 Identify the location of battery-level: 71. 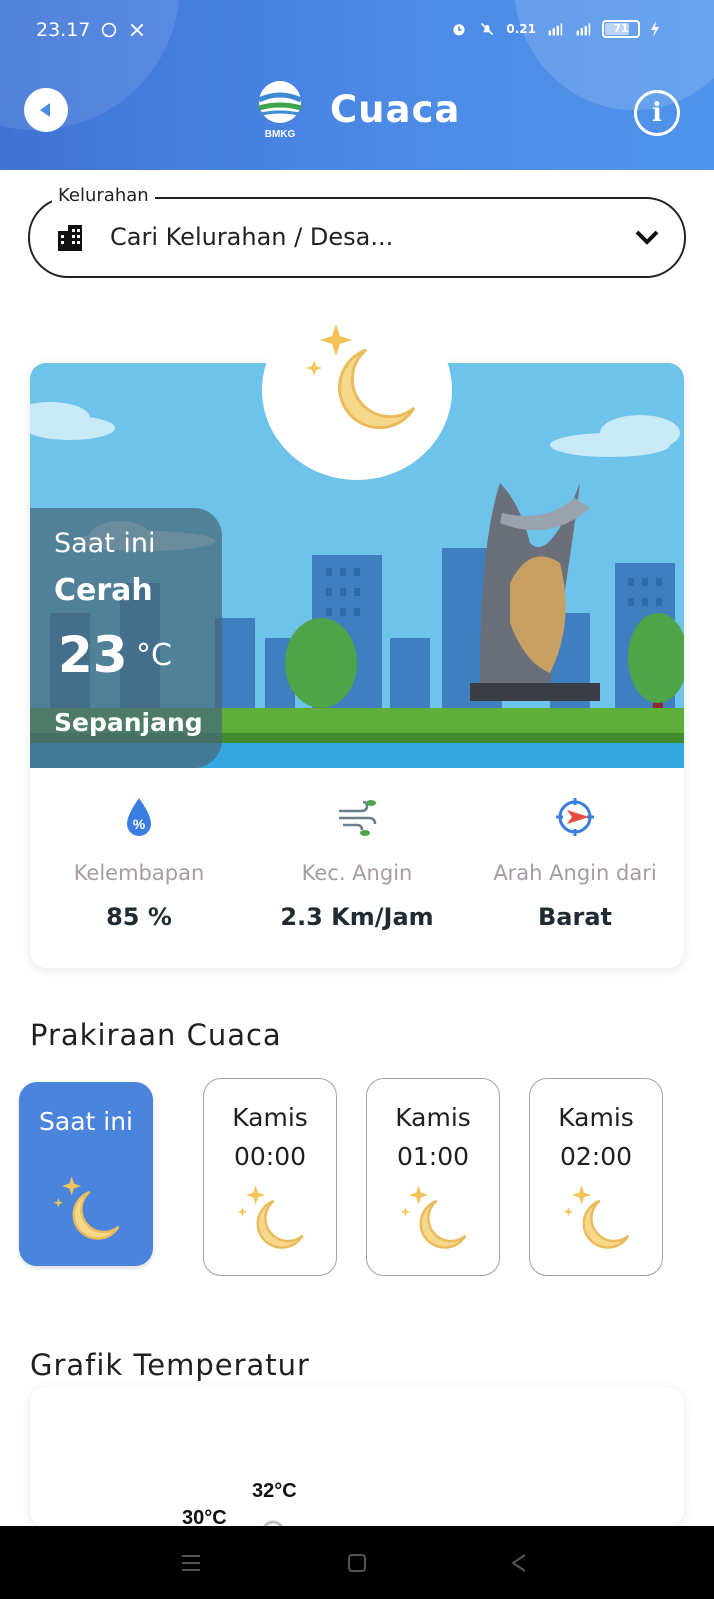
(621, 28).